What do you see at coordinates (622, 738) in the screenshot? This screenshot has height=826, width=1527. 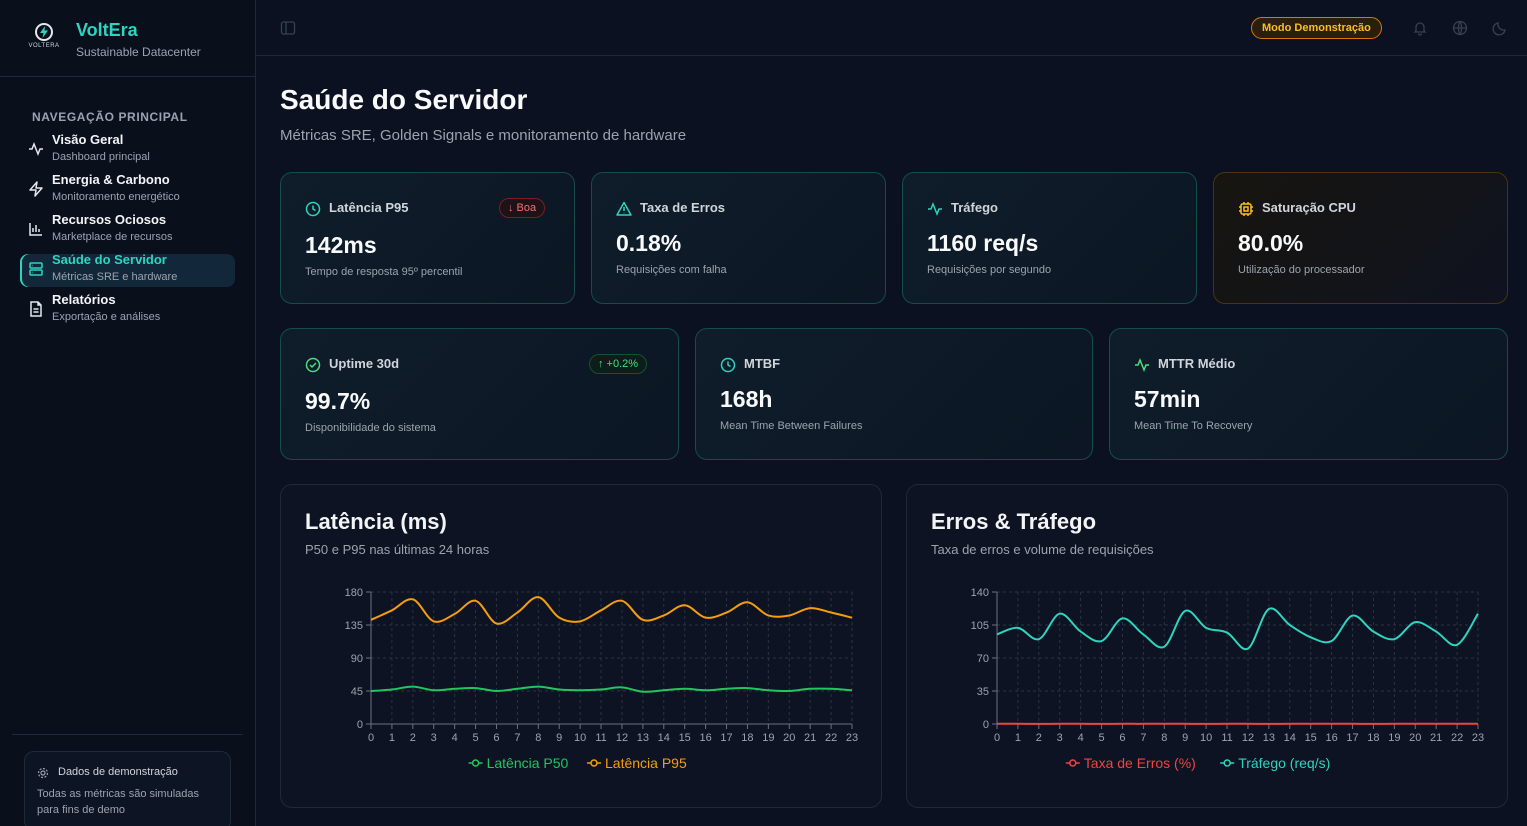 I see `x-tick-label: 12` at bounding box center [622, 738].